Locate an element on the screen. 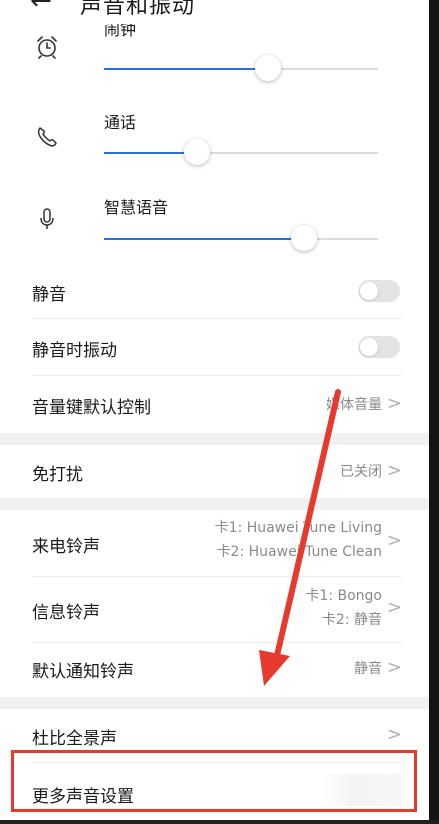  mute-toggle is located at coordinates (379, 291).